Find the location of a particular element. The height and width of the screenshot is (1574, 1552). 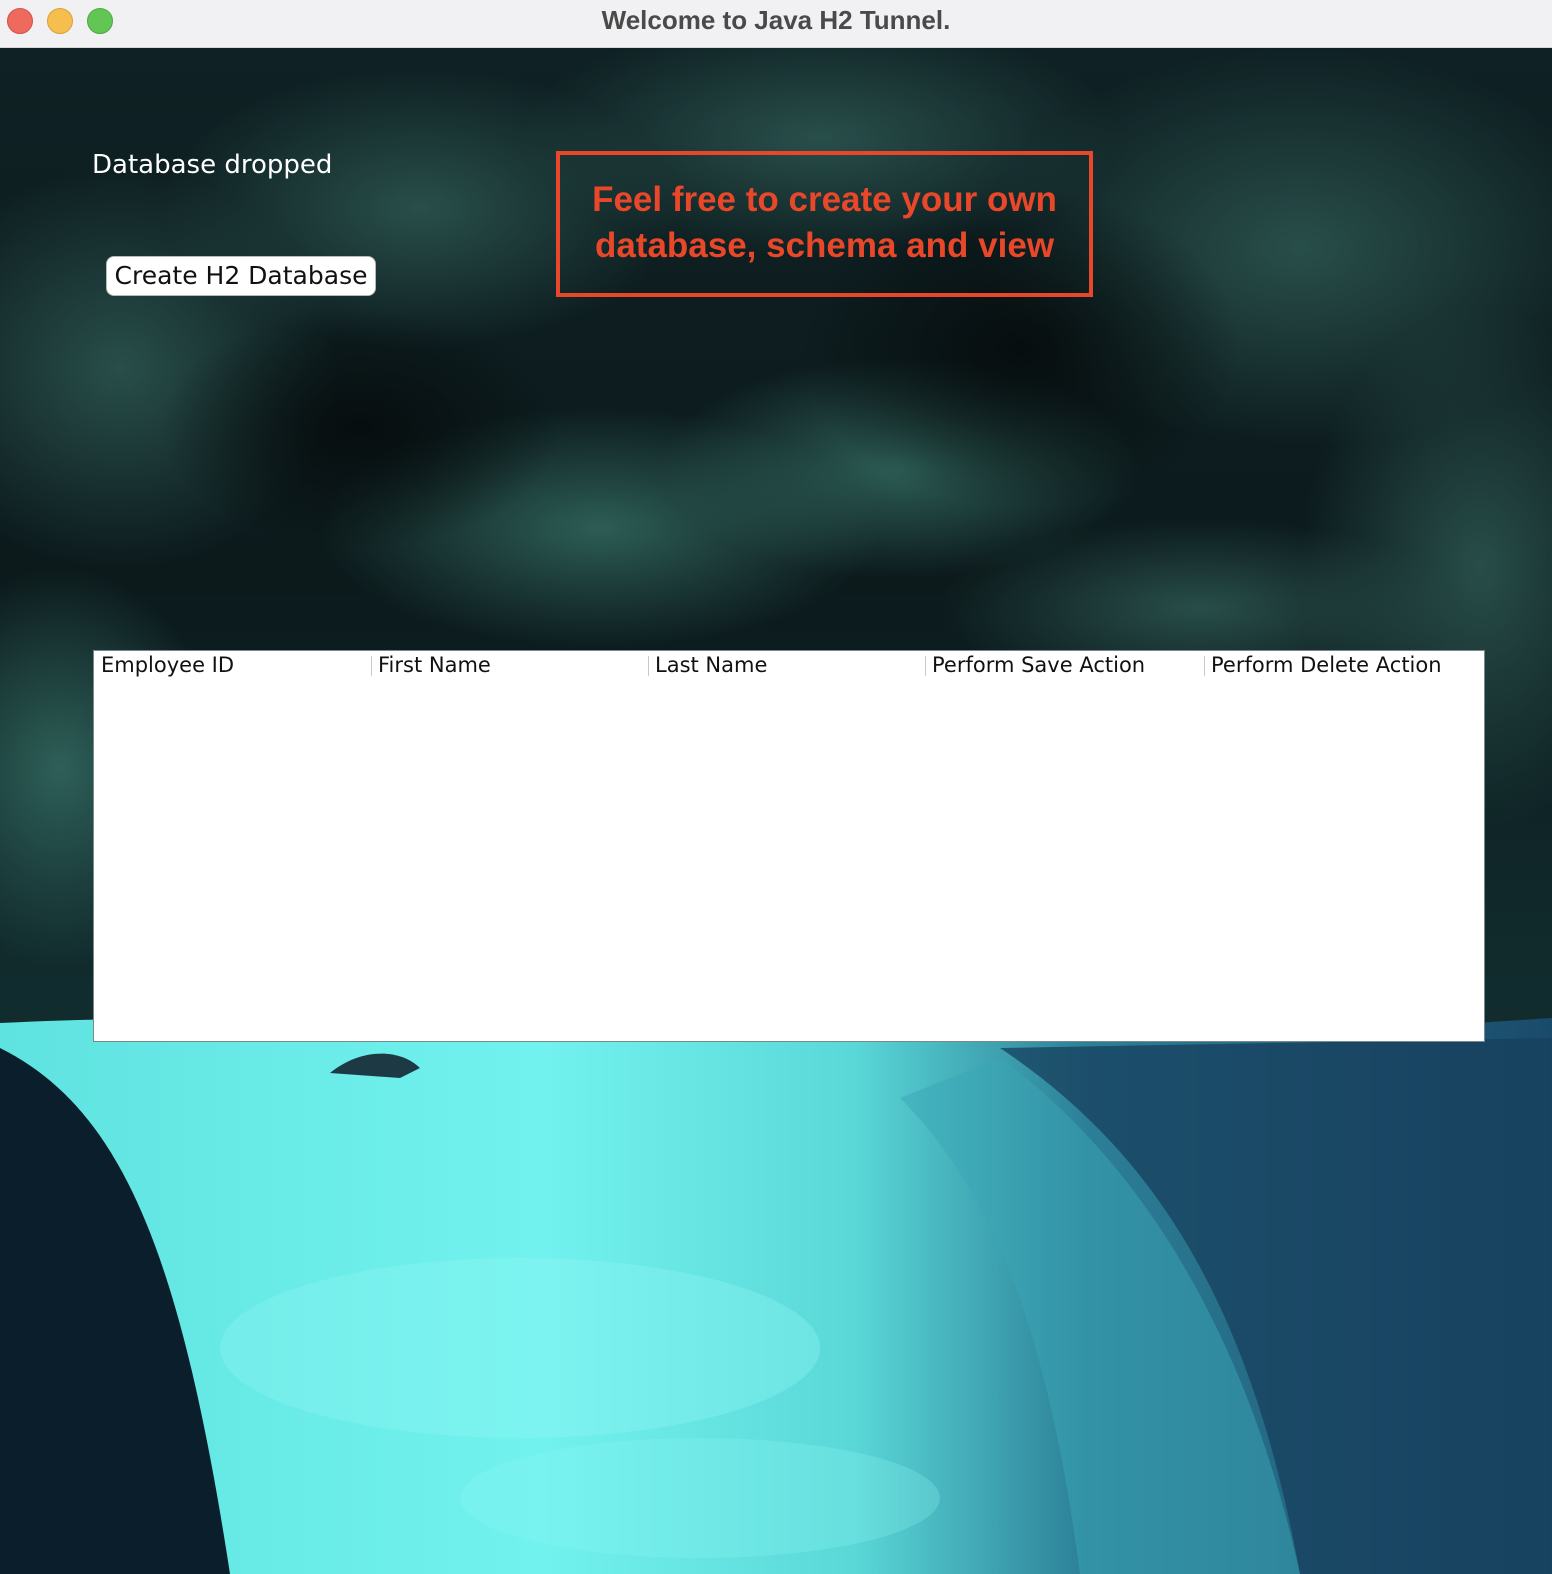

column-header-delete-action: Perform Delete Action is located at coordinates (1344, 666).